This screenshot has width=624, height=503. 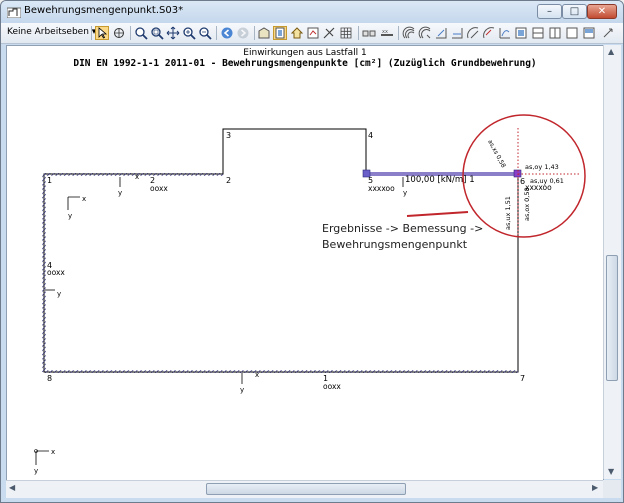 I want to click on highlight-pointer, so click(x=437, y=214).